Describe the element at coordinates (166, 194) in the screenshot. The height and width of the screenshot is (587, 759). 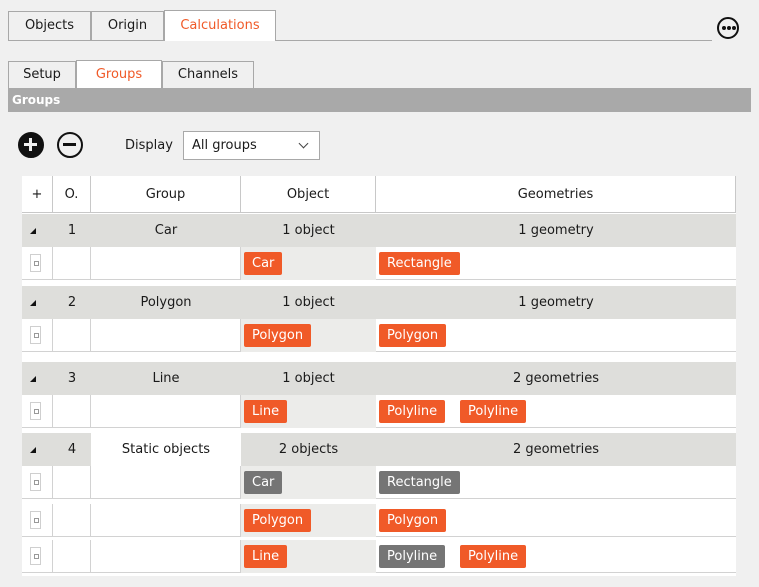
I see `col-header-group: Group` at that location.